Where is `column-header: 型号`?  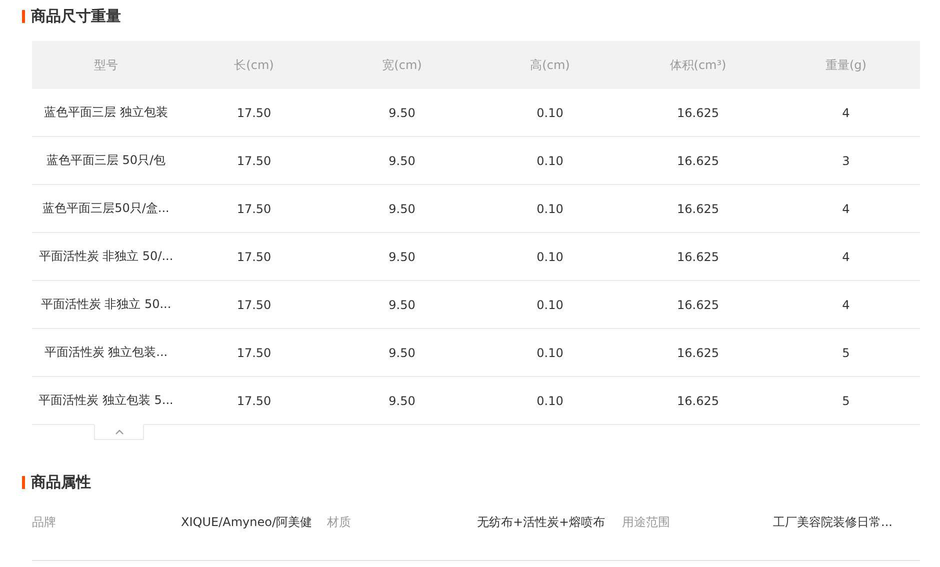
column-header: 型号 is located at coordinates (106, 65).